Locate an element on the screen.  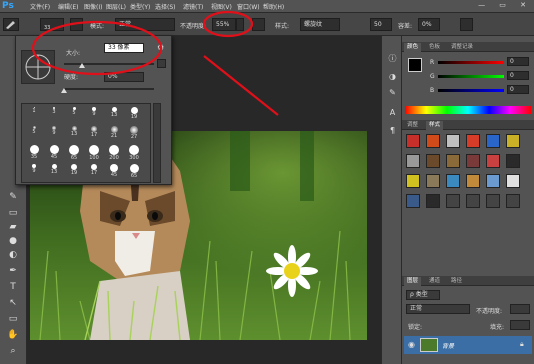
info-icon: ⓘ is located at coordinates (392, 58).